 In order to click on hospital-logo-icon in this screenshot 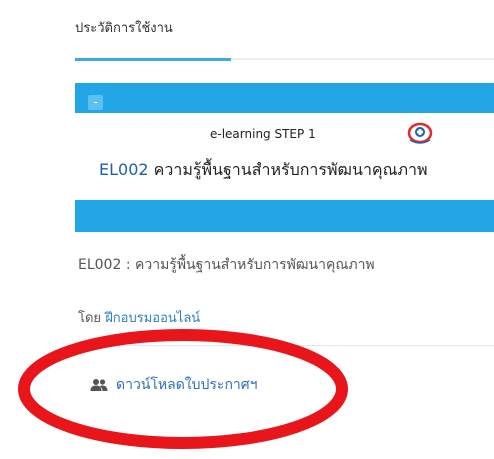, I will do `click(420, 133)`.